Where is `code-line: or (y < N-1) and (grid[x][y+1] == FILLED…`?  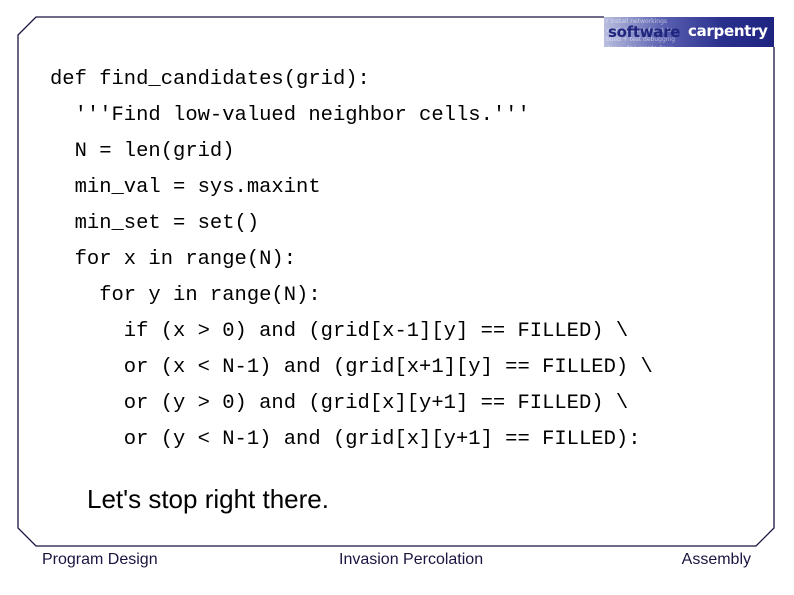
code-line: or (y < N-1) and (grid[x][y+1] == FILLED… is located at coordinates (345, 439).